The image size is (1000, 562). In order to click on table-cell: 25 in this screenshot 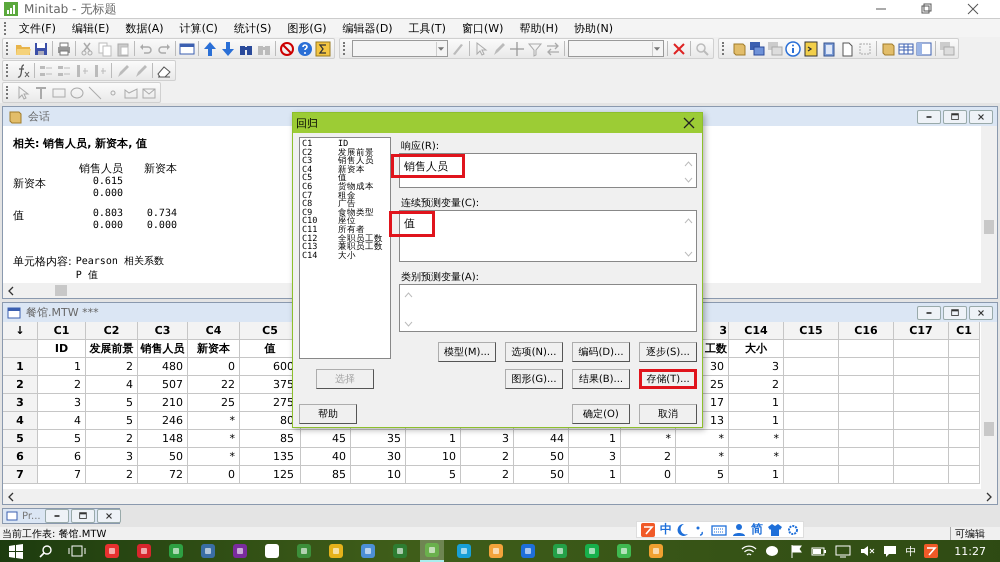, I will do `click(214, 403)`.